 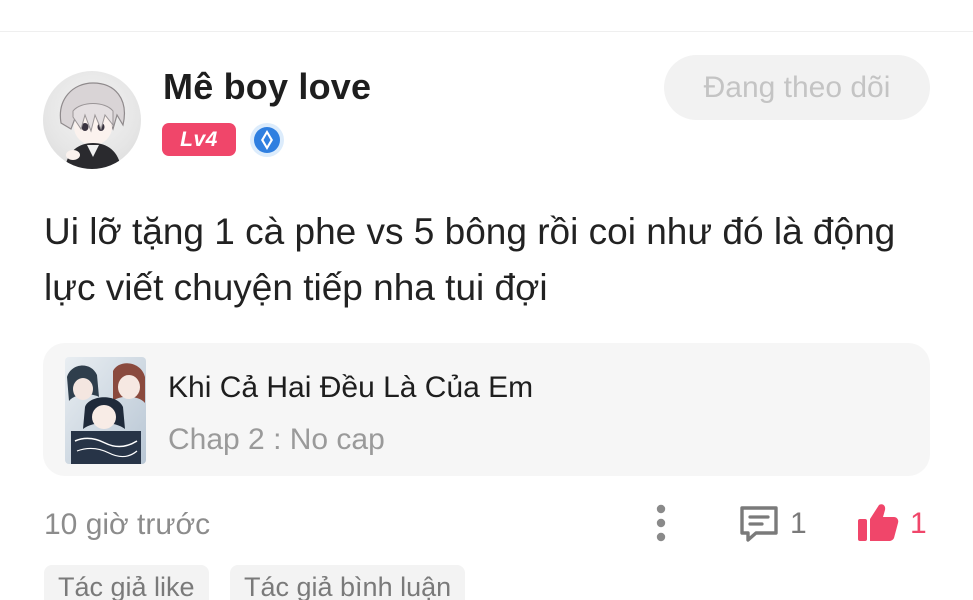 What do you see at coordinates (199, 139) in the screenshot?
I see `level-badge: Lv4` at bounding box center [199, 139].